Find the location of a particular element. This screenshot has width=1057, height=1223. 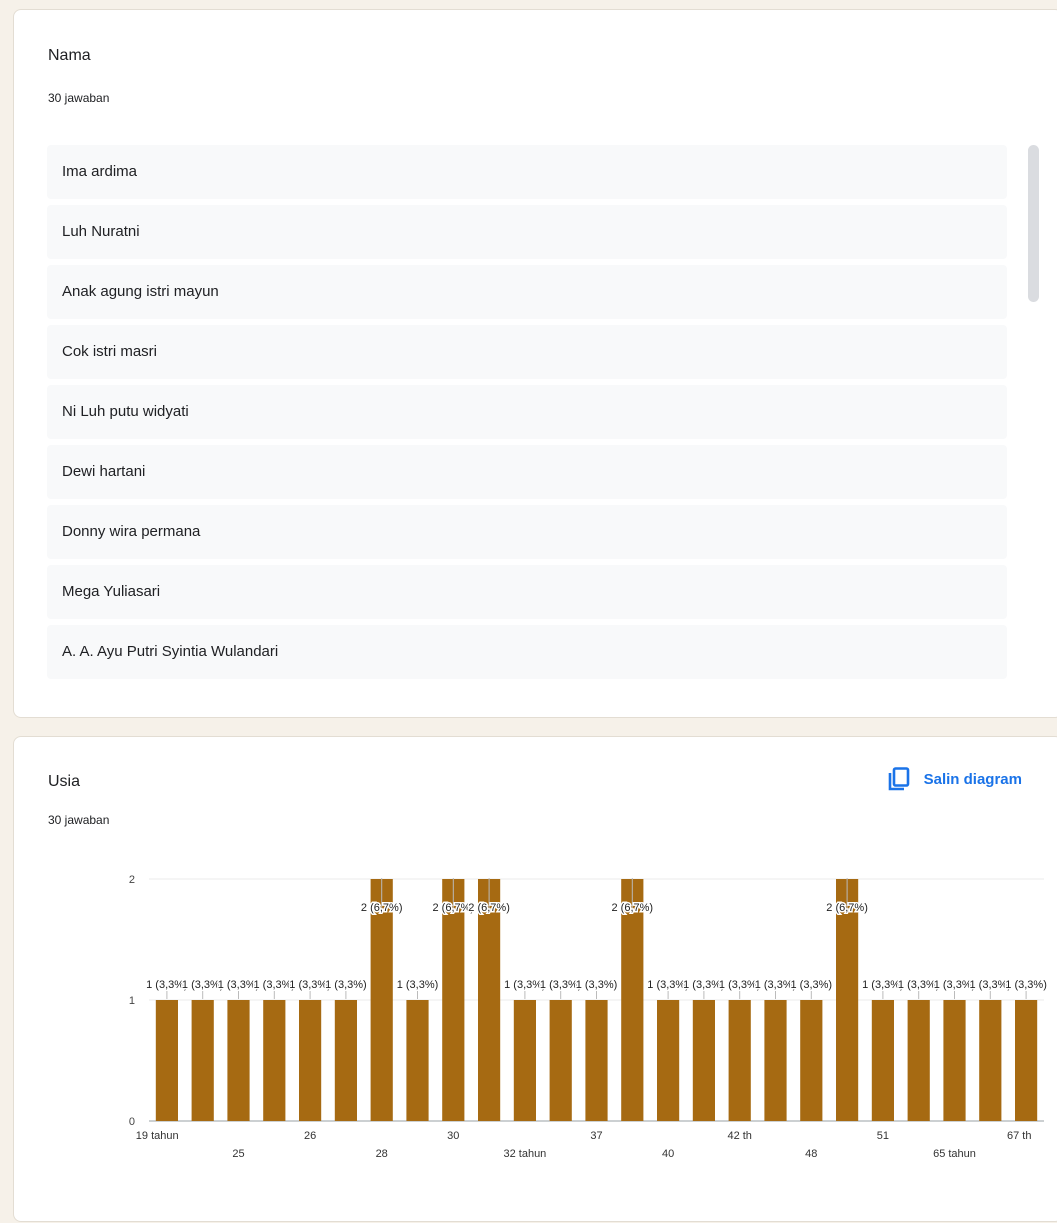

response-item: Mega Yuliasari is located at coordinates (527, 592).